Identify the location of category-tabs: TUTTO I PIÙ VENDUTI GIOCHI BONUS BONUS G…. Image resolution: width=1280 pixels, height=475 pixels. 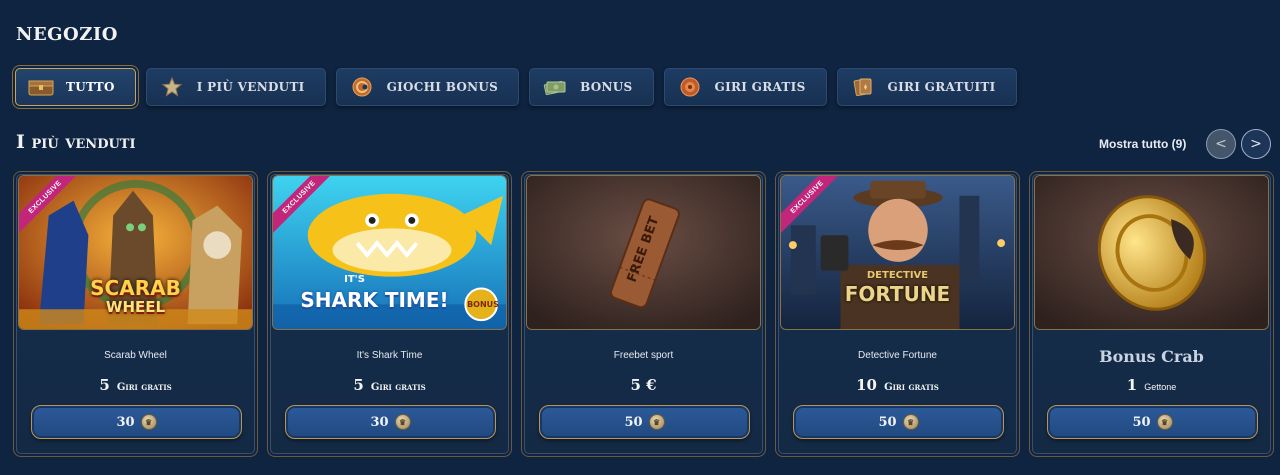
(516, 88).